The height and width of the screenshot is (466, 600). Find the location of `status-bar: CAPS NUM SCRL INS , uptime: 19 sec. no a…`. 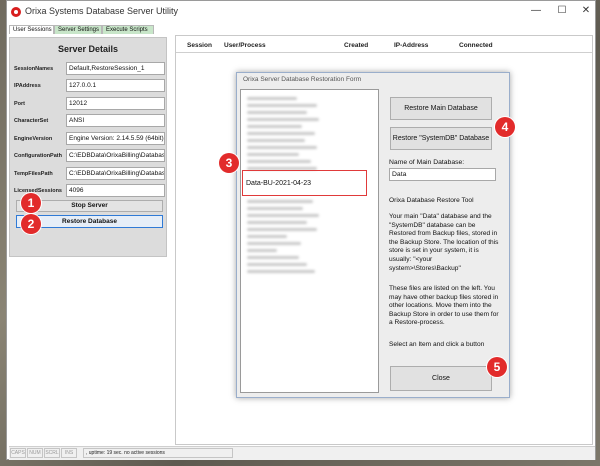

status-bar: CAPS NUM SCRL INS , uptime: 19 sec. no a… is located at coordinates (302, 453).